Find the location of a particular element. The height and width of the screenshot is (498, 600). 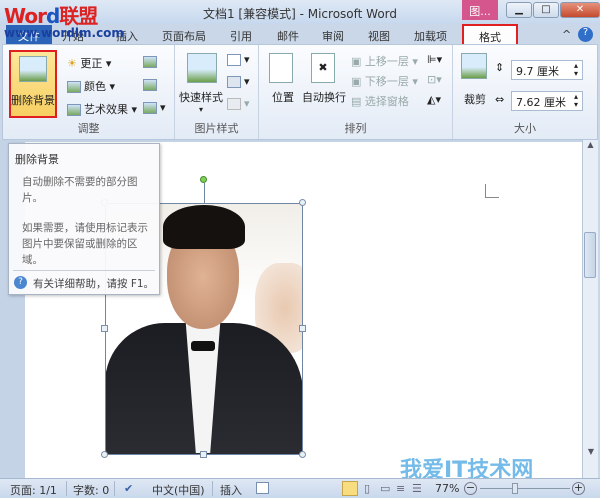

wrap-text-button: ✖ 自动换行 is located at coordinates (324, 86).